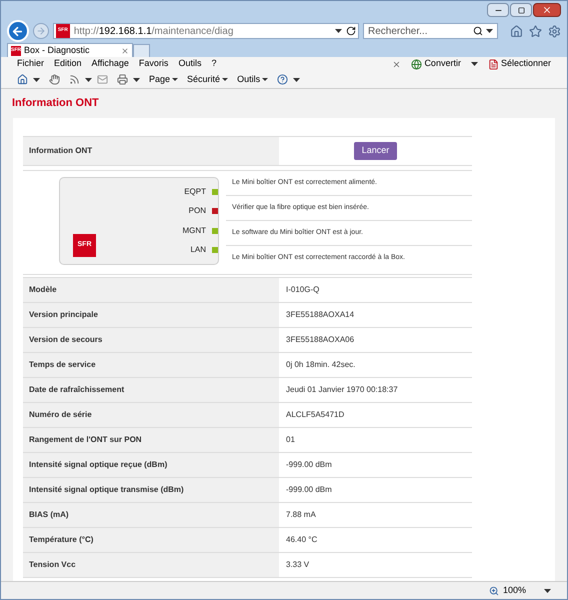 This screenshot has width=568, height=600. I want to click on table-cell: Modèle, so click(151, 290).